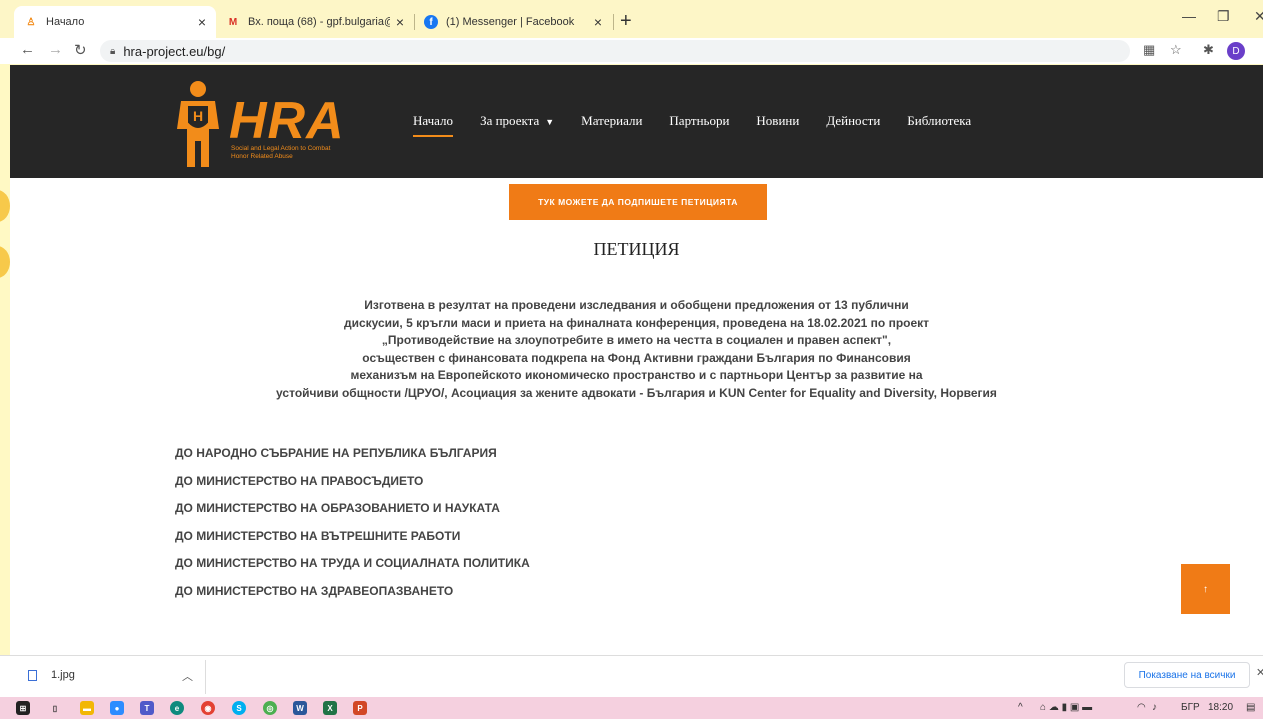 The image size is (1263, 719). Describe the element at coordinates (239, 708) in the screenshot. I see `skype-icon: S` at that location.